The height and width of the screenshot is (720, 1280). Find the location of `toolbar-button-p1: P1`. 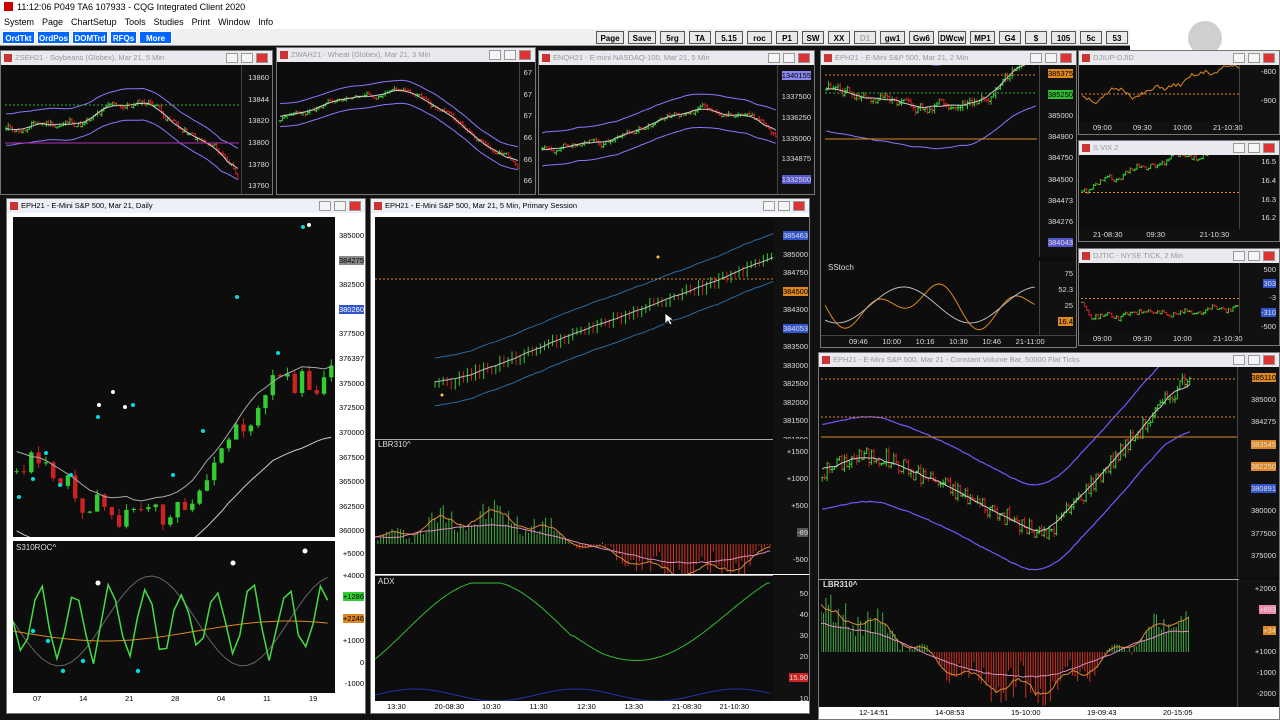

toolbar-button-p1: P1 is located at coordinates (787, 37).